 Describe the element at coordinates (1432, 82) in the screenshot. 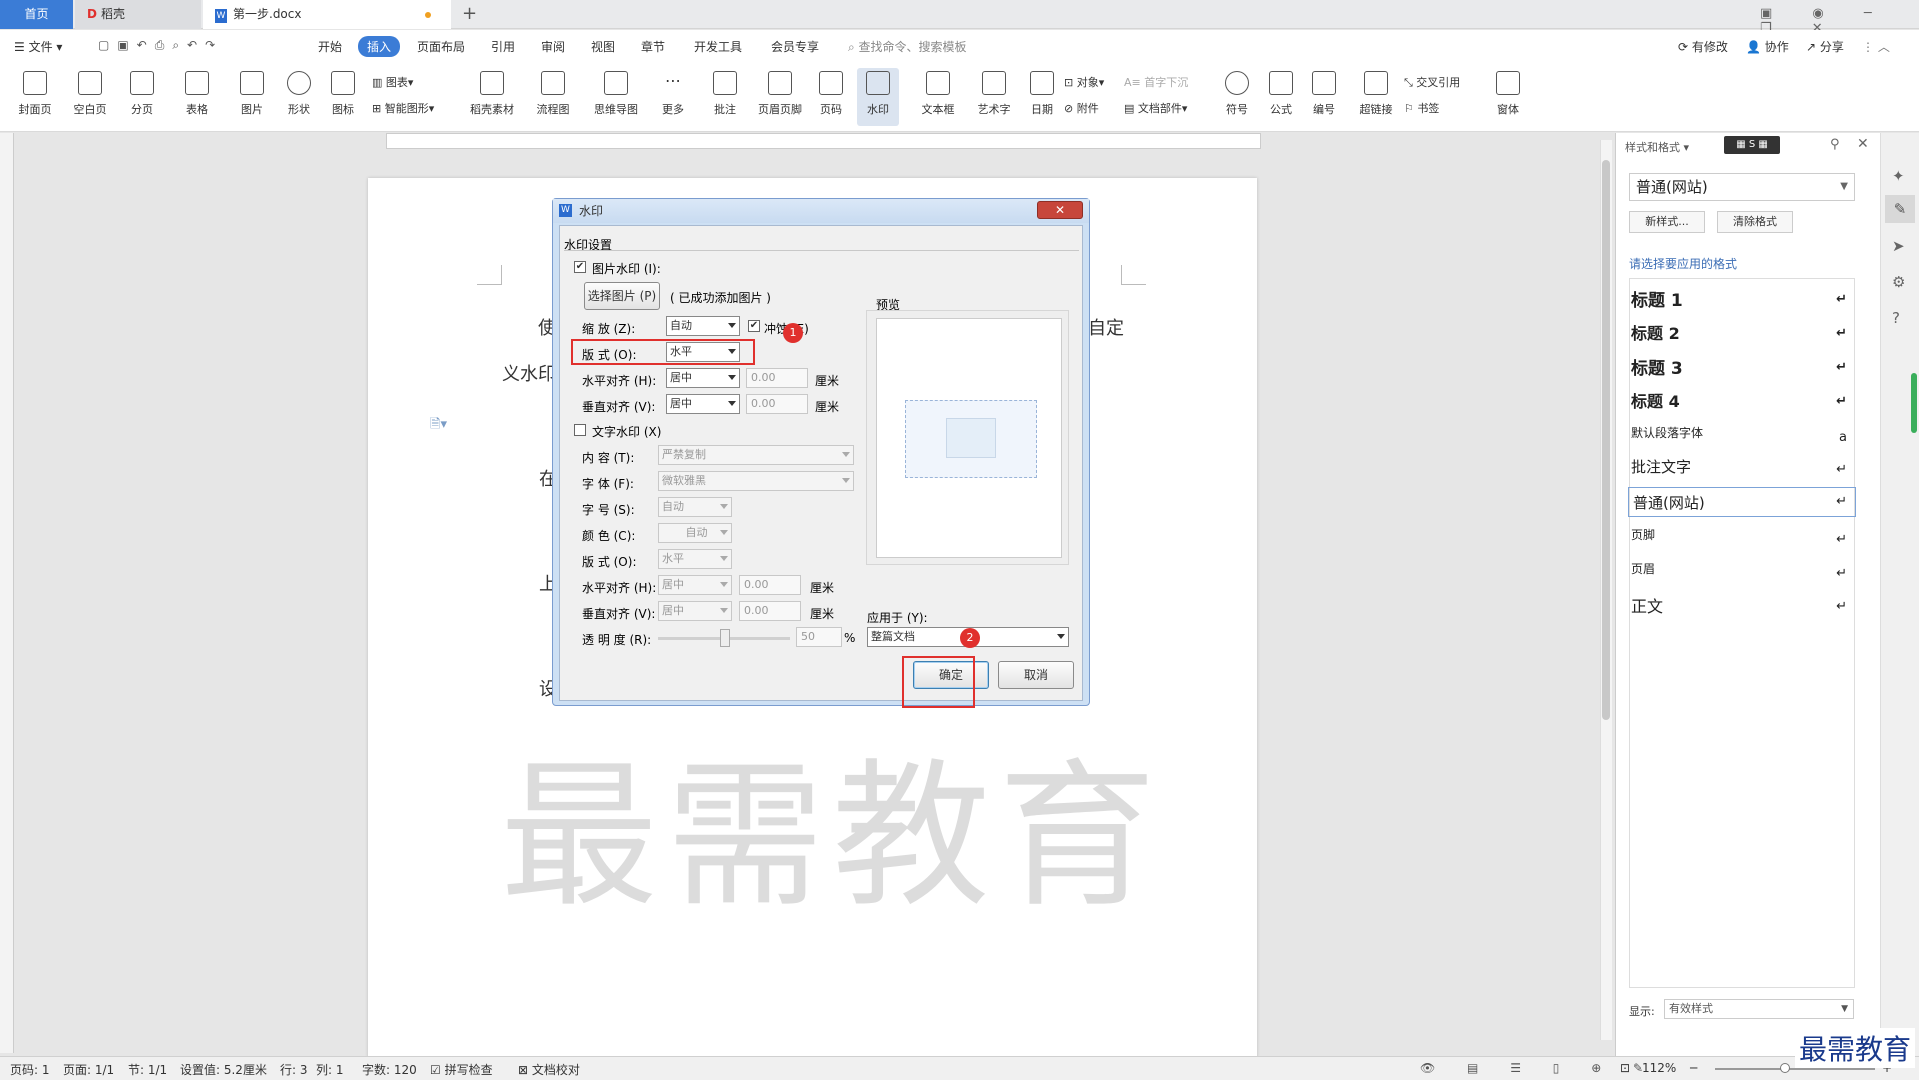

I see `cross-ref-button: ⤡ 交叉引用` at that location.